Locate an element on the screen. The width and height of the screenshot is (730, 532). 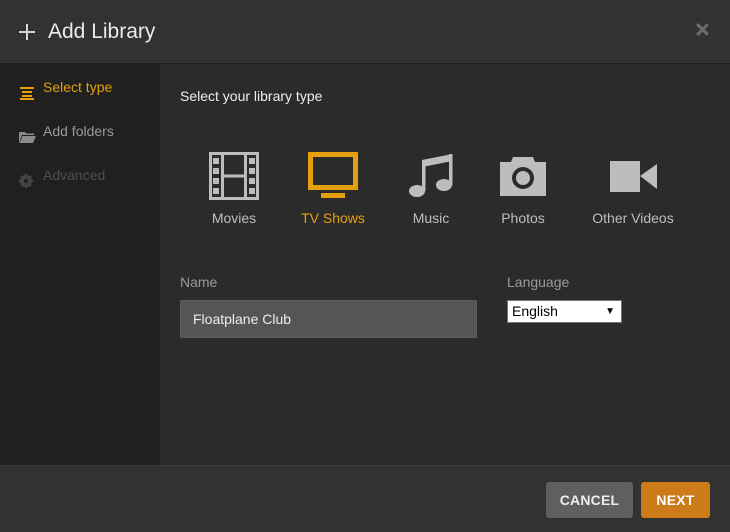
library-name-input is located at coordinates (328, 319).